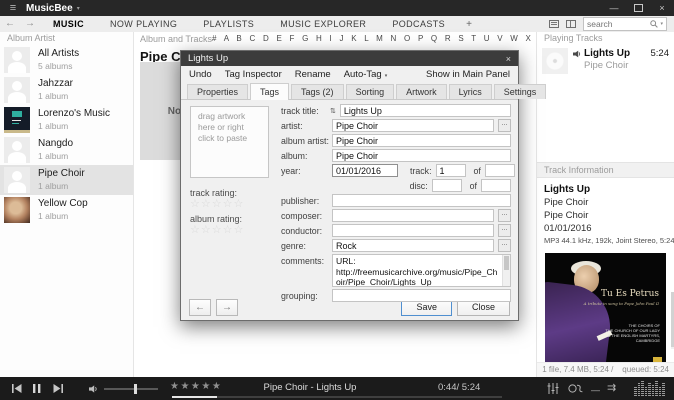 The width and height of the screenshot is (674, 400). What do you see at coordinates (66, 90) in the screenshot?
I see `sidebar-item-jahzzar: Jahzzar 1 album` at bounding box center [66, 90].